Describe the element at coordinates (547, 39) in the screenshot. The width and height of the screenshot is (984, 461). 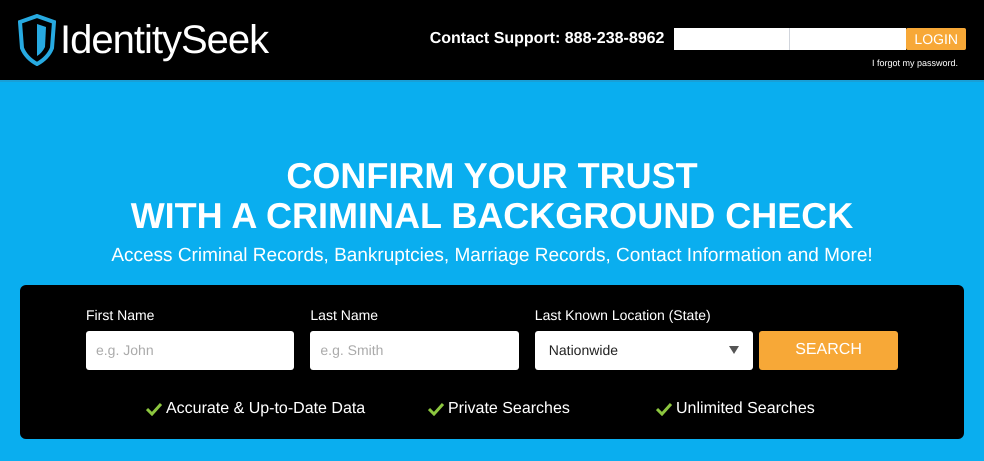
I see `contact-support: Contact Support: 888-238-8962` at that location.